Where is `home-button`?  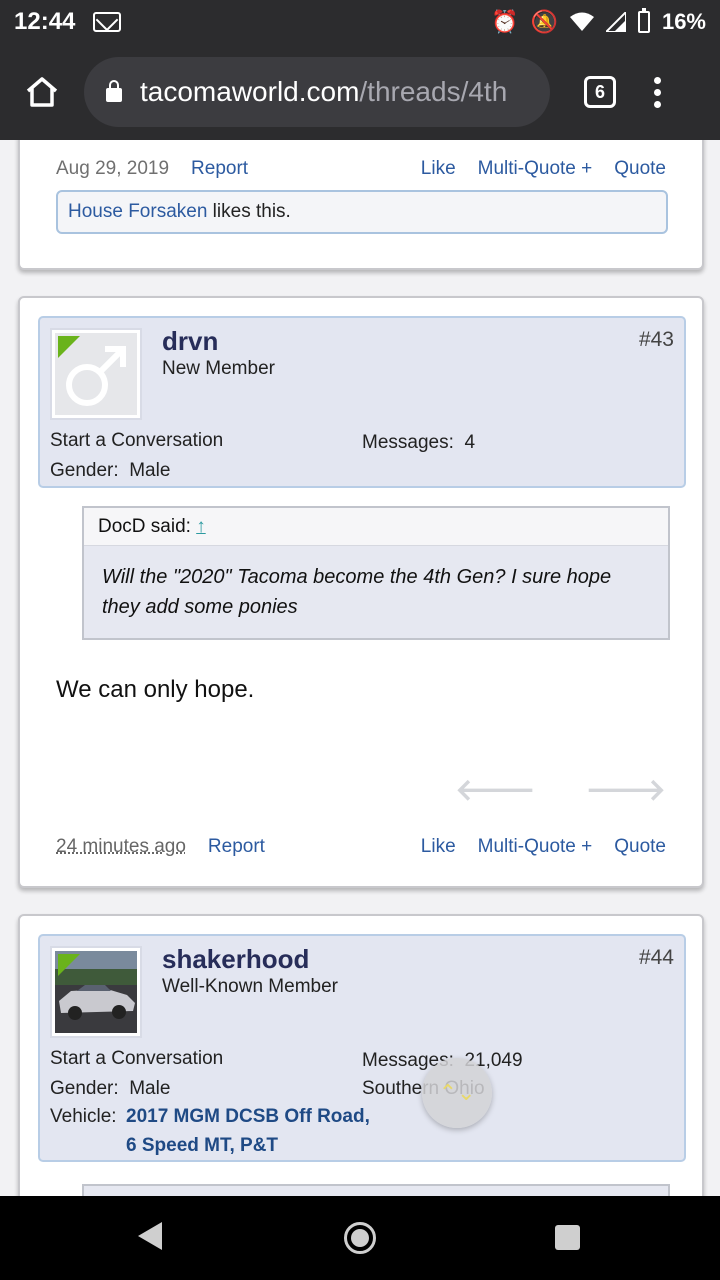 home-button is located at coordinates (42, 92).